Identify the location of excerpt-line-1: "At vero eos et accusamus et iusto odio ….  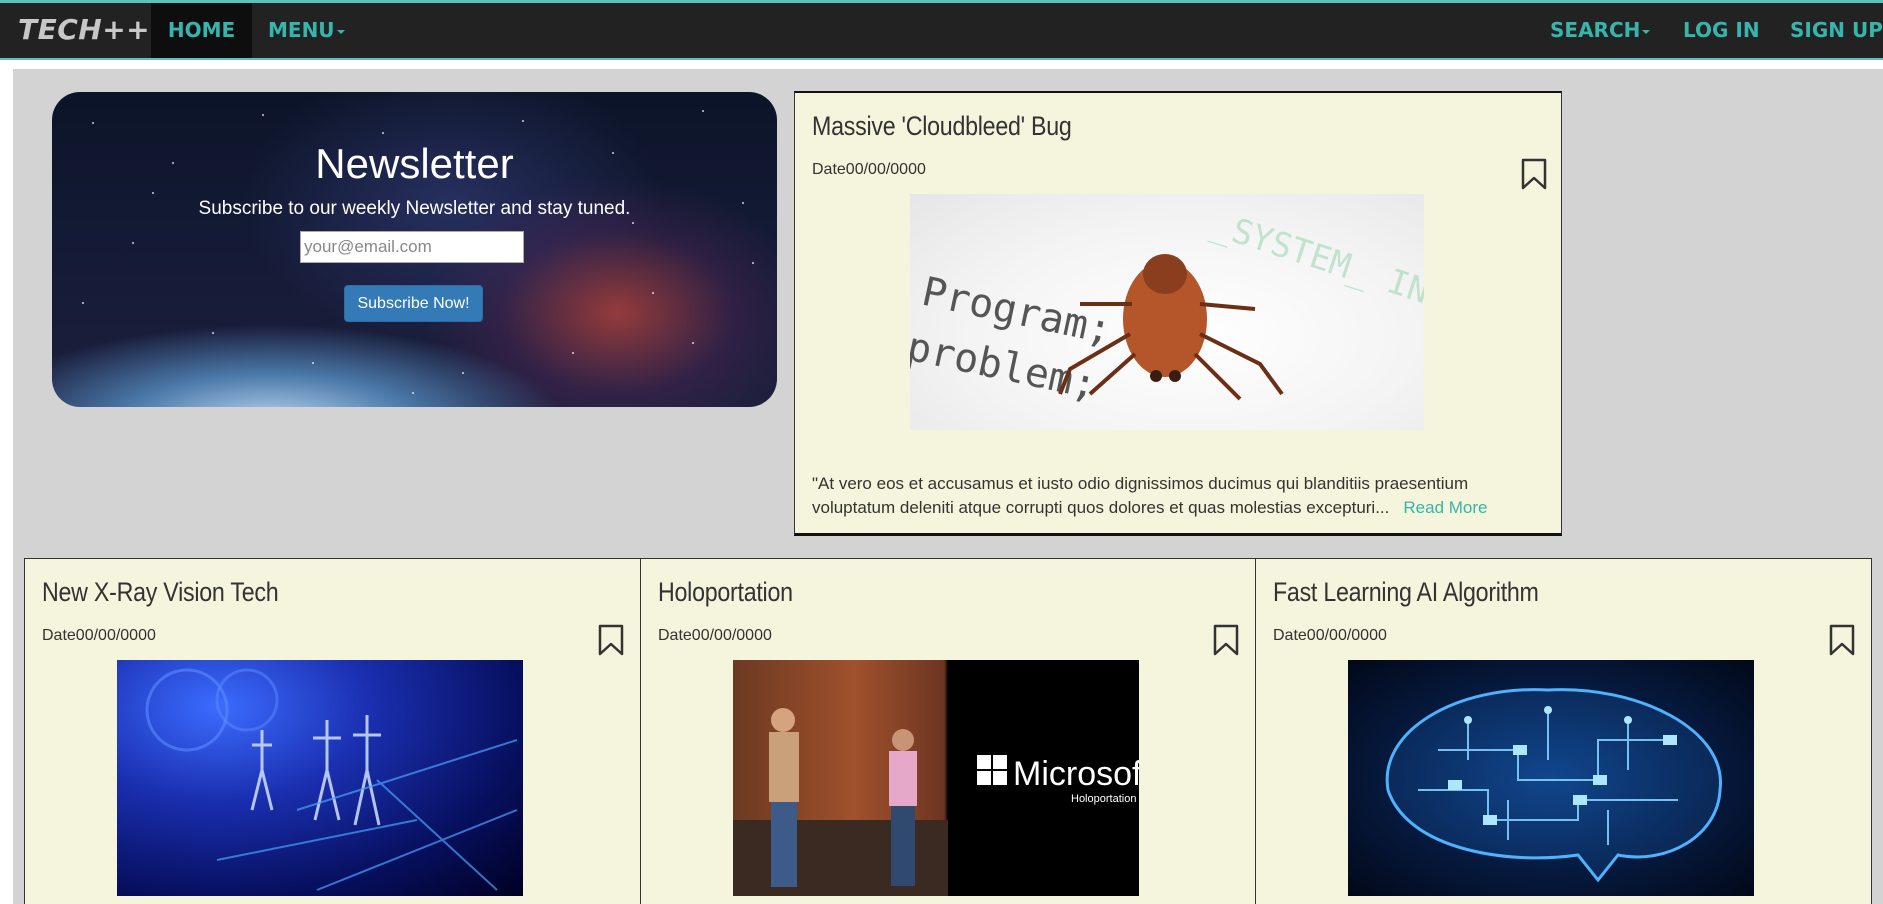
(1140, 483).